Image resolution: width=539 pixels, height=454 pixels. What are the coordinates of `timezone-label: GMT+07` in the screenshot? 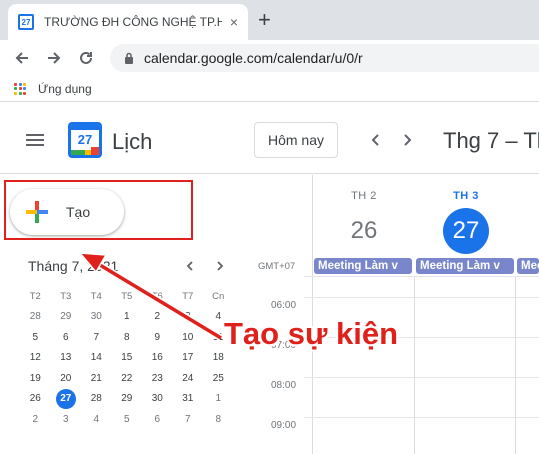 It's located at (277, 266).